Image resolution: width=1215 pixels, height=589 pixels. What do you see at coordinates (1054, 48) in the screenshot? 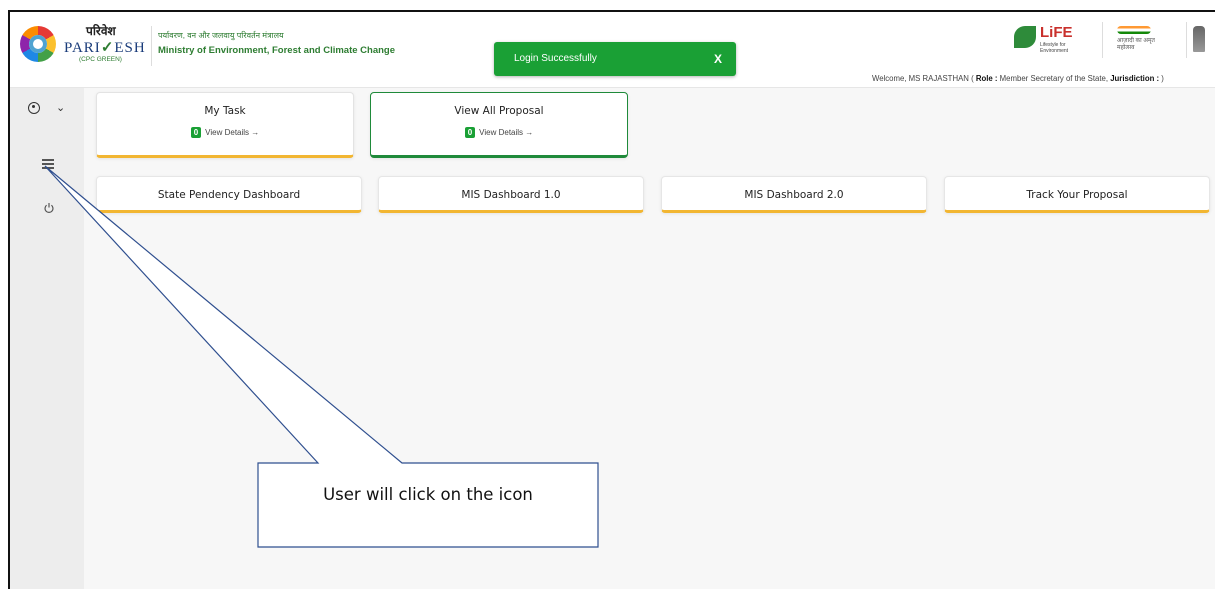
I see `life-logo-subtitle: Lifestyle for Environment` at bounding box center [1054, 48].